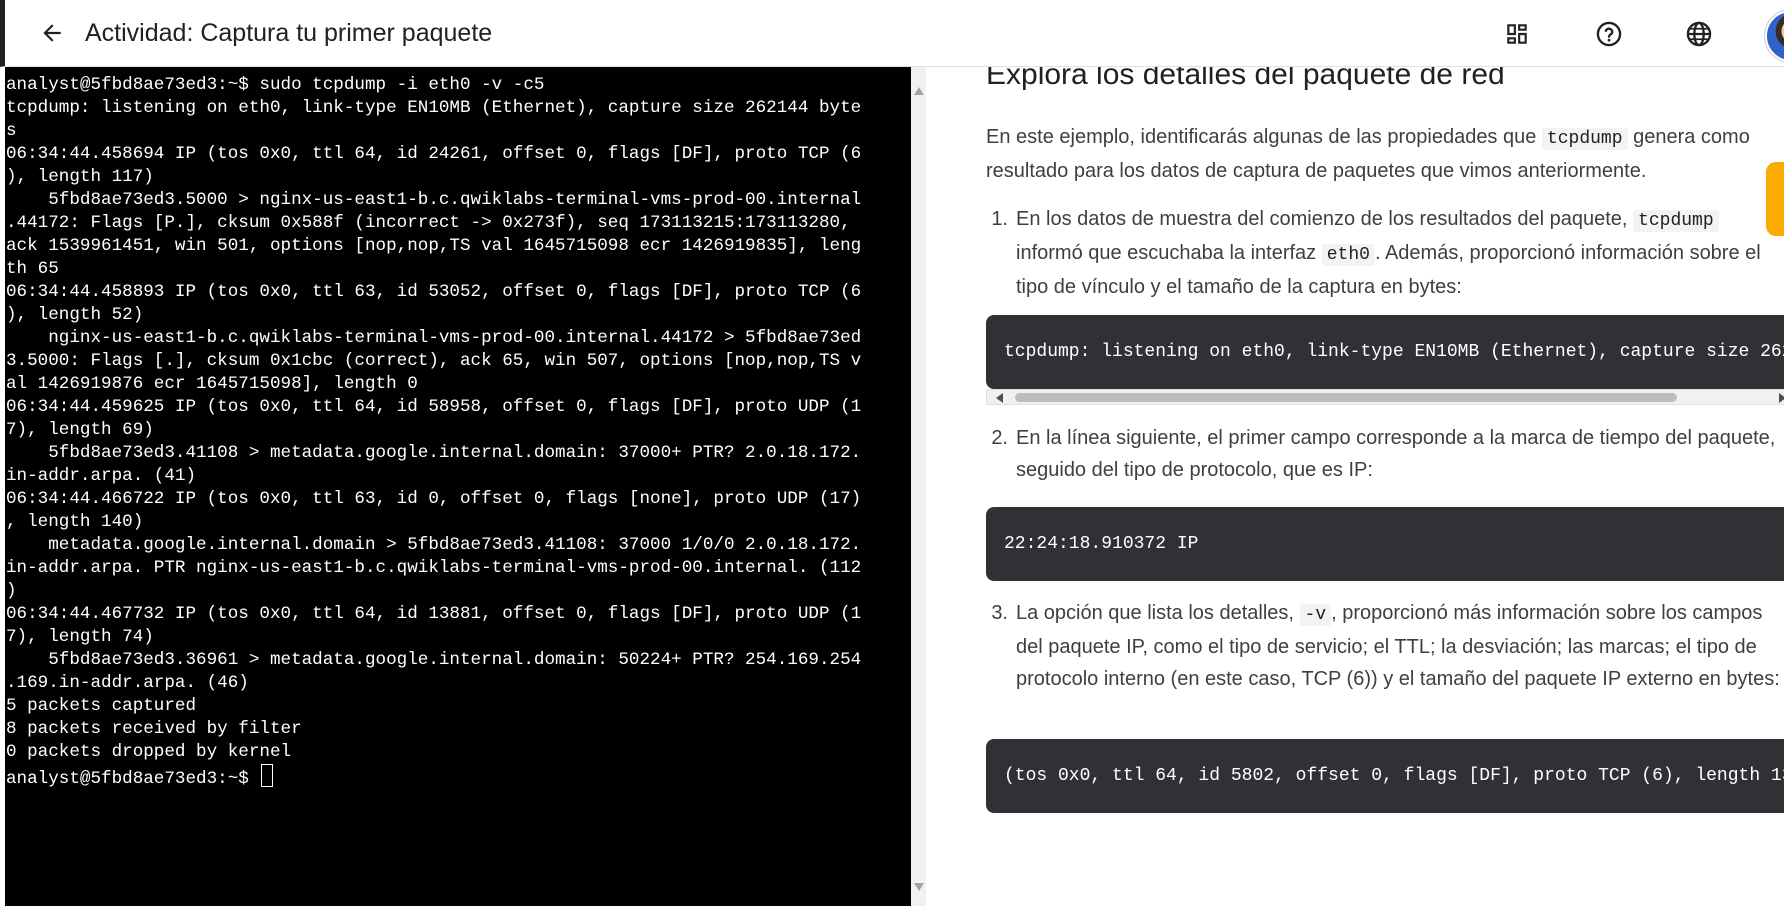  What do you see at coordinates (32, 269) in the screenshot?
I see `terminal-line: th 65` at bounding box center [32, 269].